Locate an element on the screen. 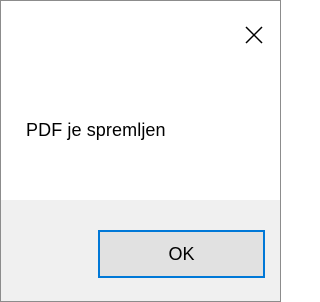 Image resolution: width=320 pixels, height=302 pixels. close-button is located at coordinates (254, 35).